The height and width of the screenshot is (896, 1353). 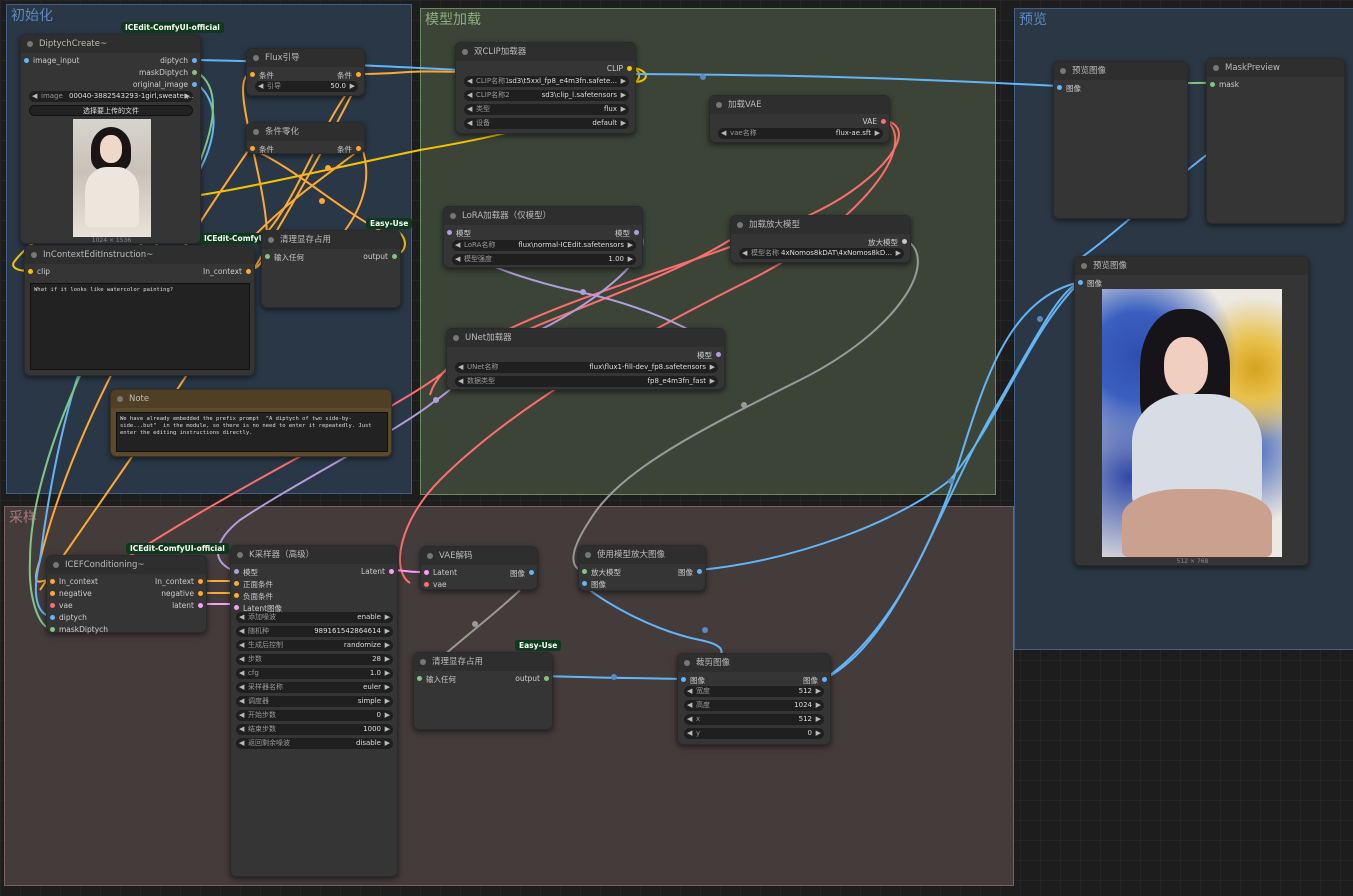 What do you see at coordinates (126, 565) in the screenshot?
I see `node-header: ICEFConditioning~` at bounding box center [126, 565].